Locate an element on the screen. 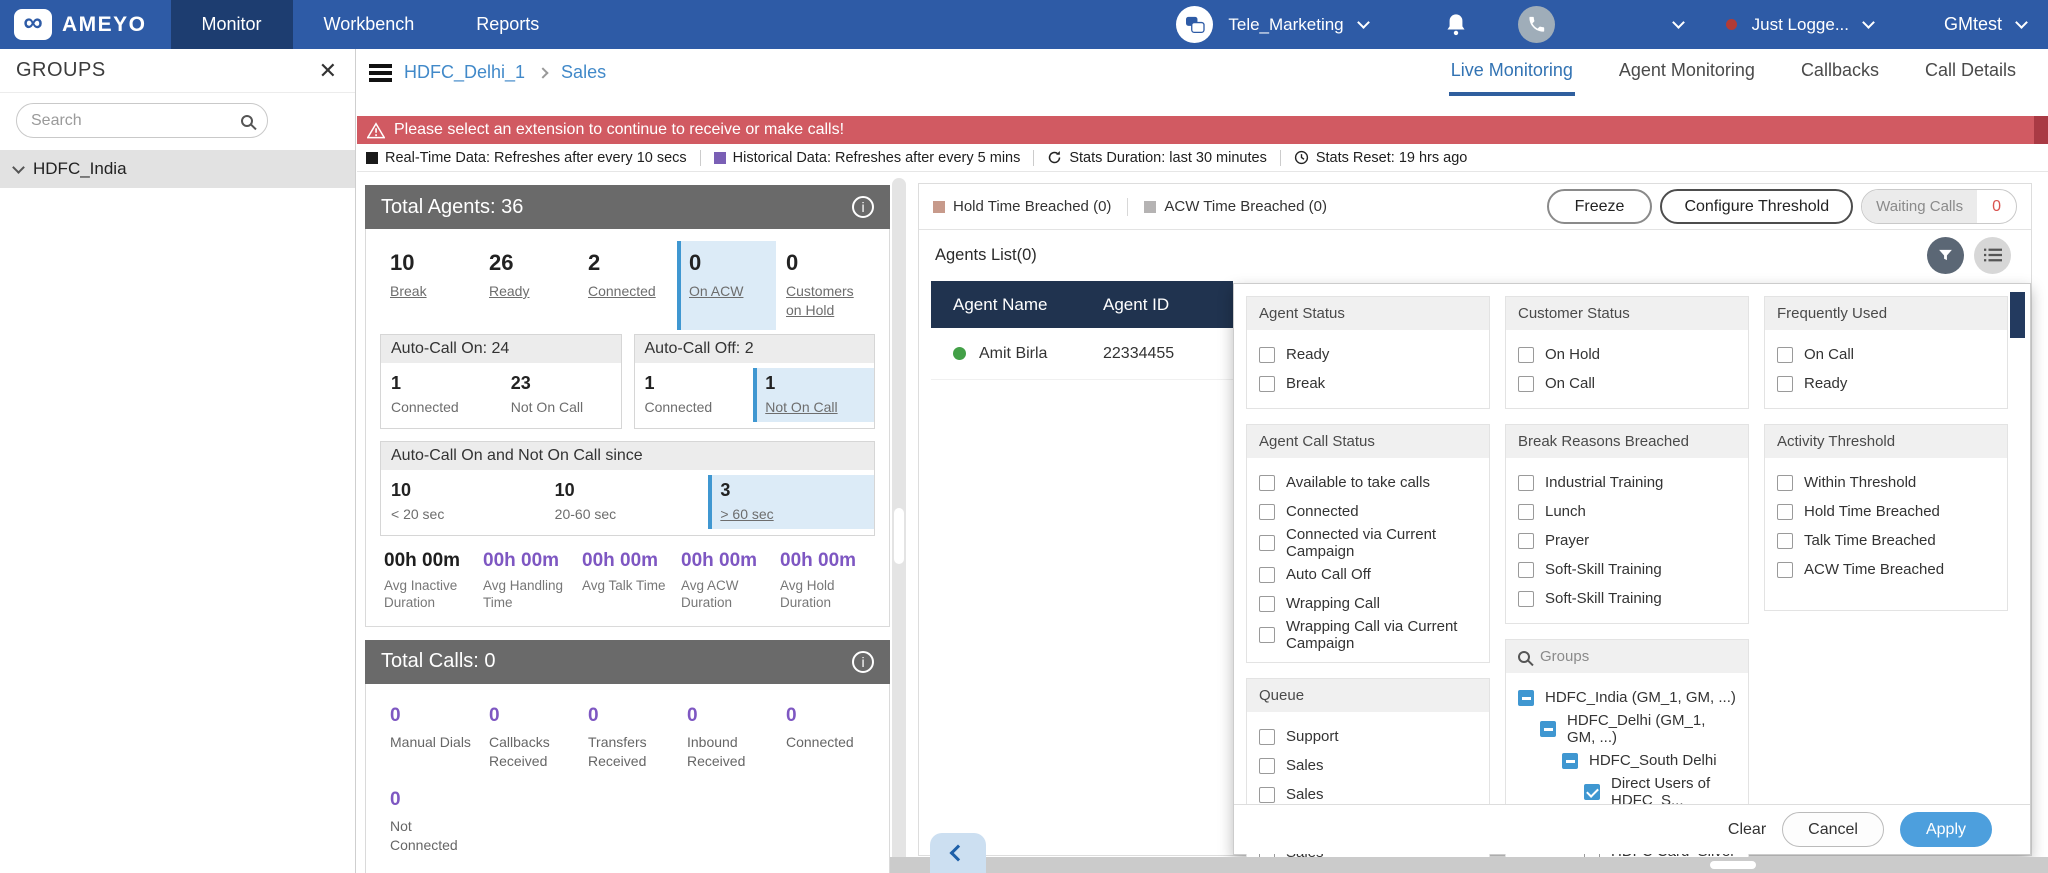  auto-call-stat: 1 Not On Call is located at coordinates (813, 394).